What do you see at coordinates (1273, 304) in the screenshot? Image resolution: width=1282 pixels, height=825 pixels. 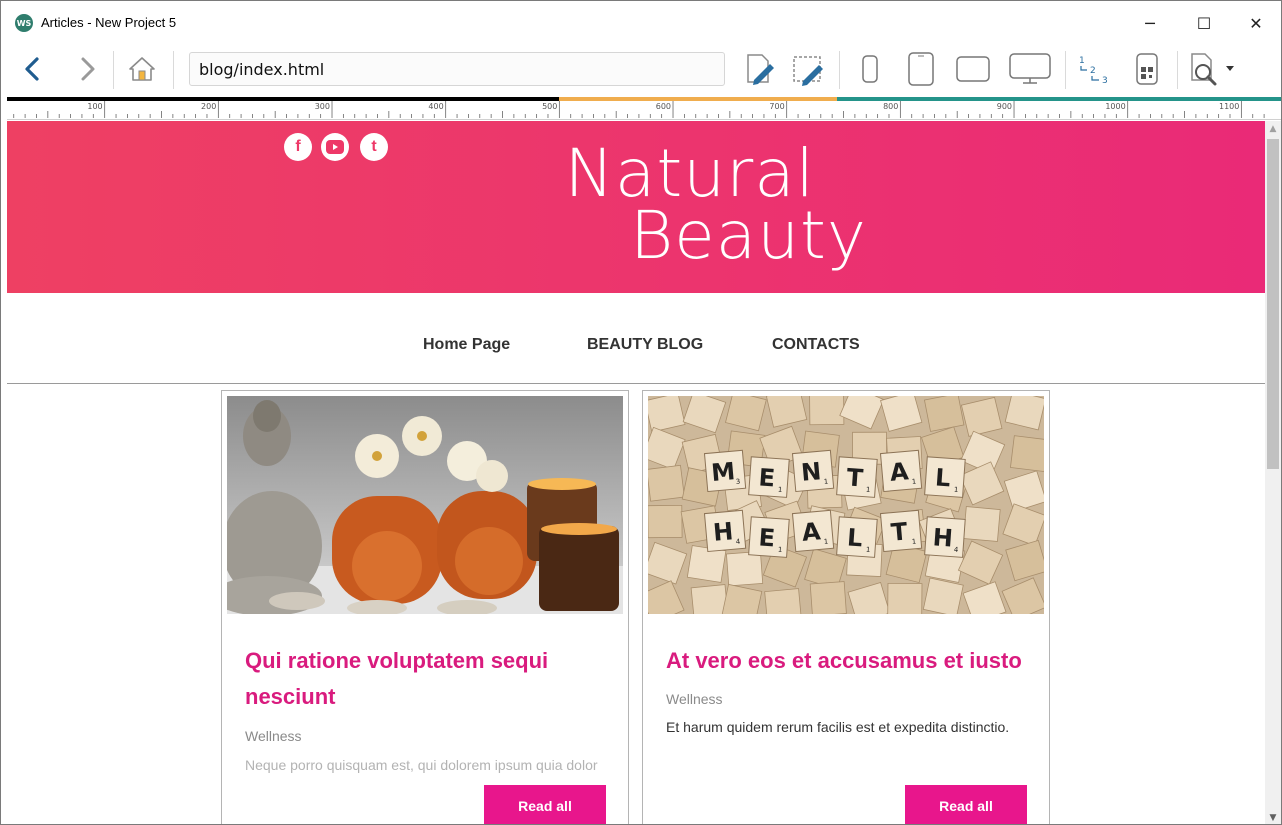 I see `scrollbar-thumb` at bounding box center [1273, 304].